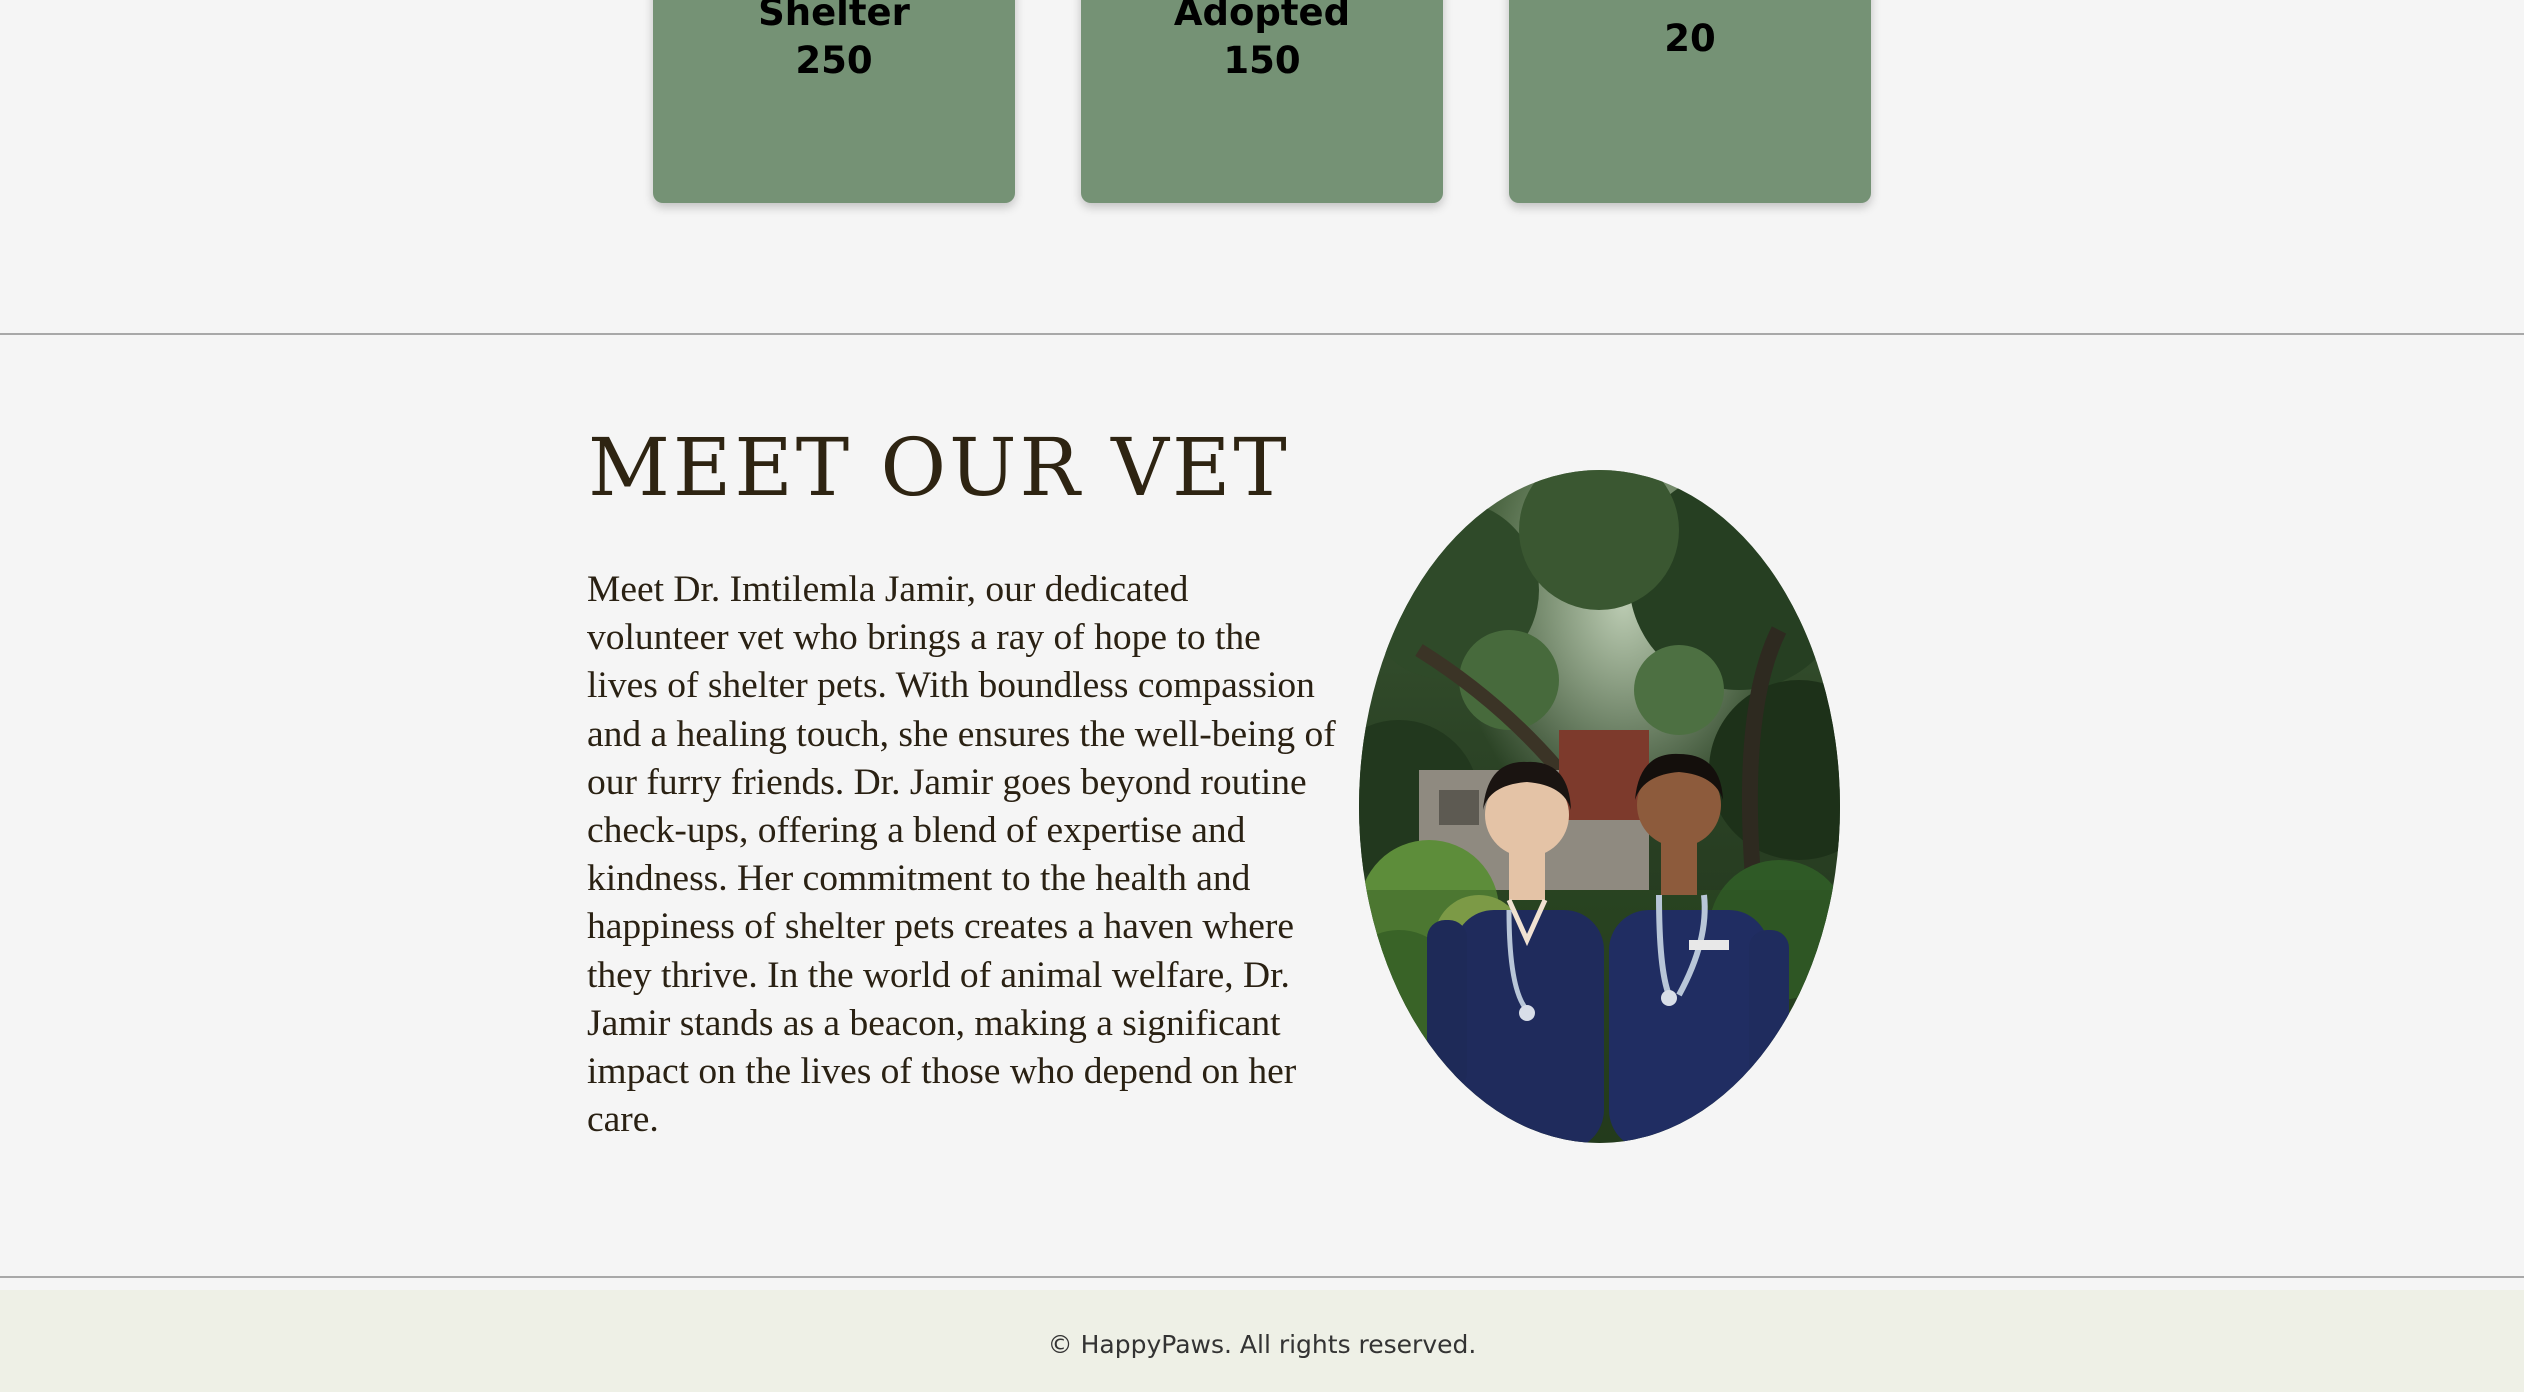  What do you see at coordinates (1690, 38) in the screenshot?
I see `stat-value: 20` at bounding box center [1690, 38].